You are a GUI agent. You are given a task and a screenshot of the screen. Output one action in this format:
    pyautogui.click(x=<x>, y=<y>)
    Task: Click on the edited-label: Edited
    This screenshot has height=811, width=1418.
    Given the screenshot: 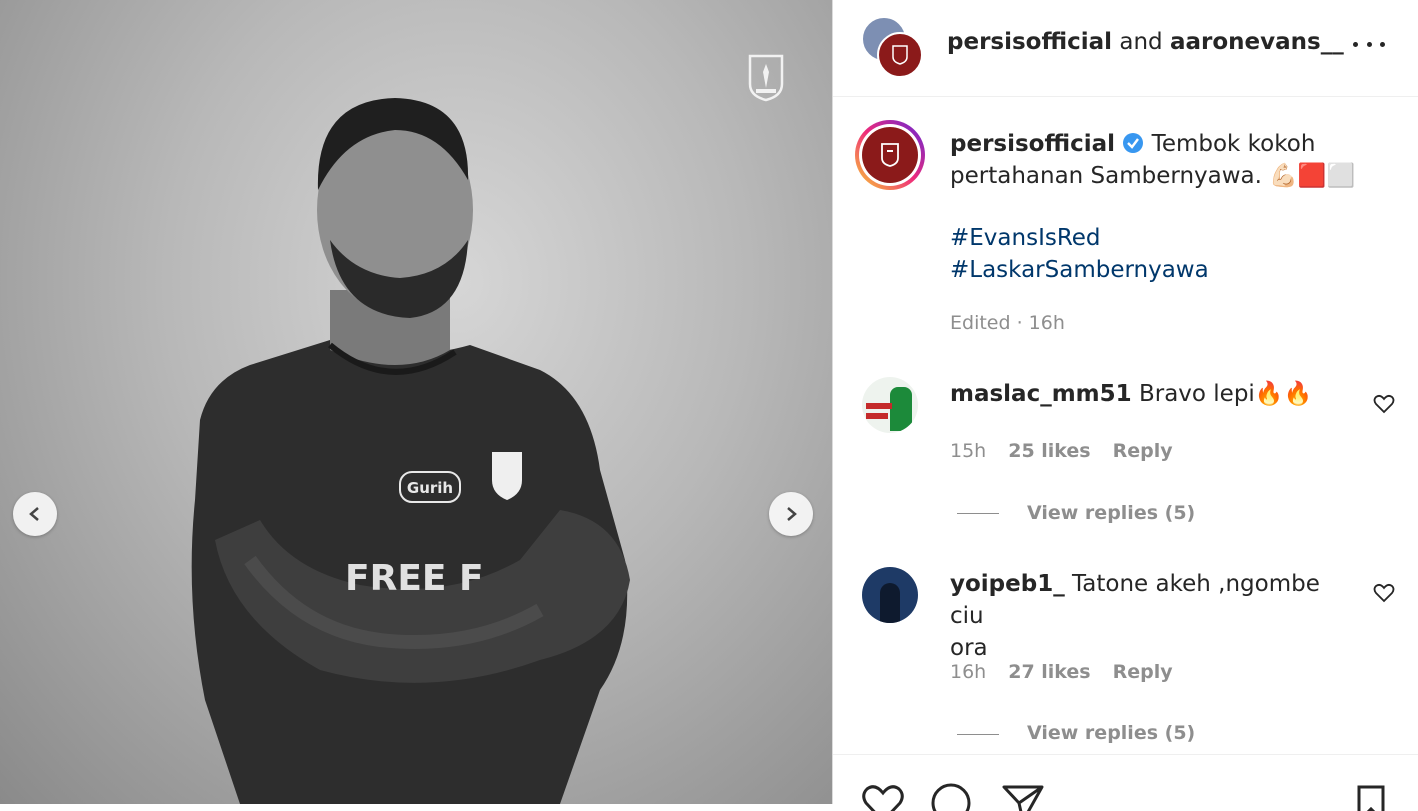 What is the action you would take?
    pyautogui.click(x=980, y=323)
    